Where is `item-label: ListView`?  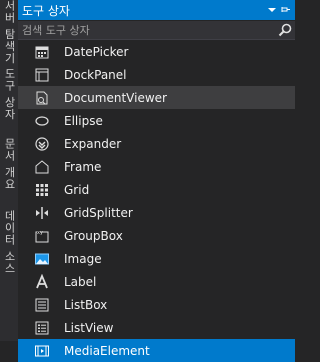 item-label: ListView is located at coordinates (89, 327).